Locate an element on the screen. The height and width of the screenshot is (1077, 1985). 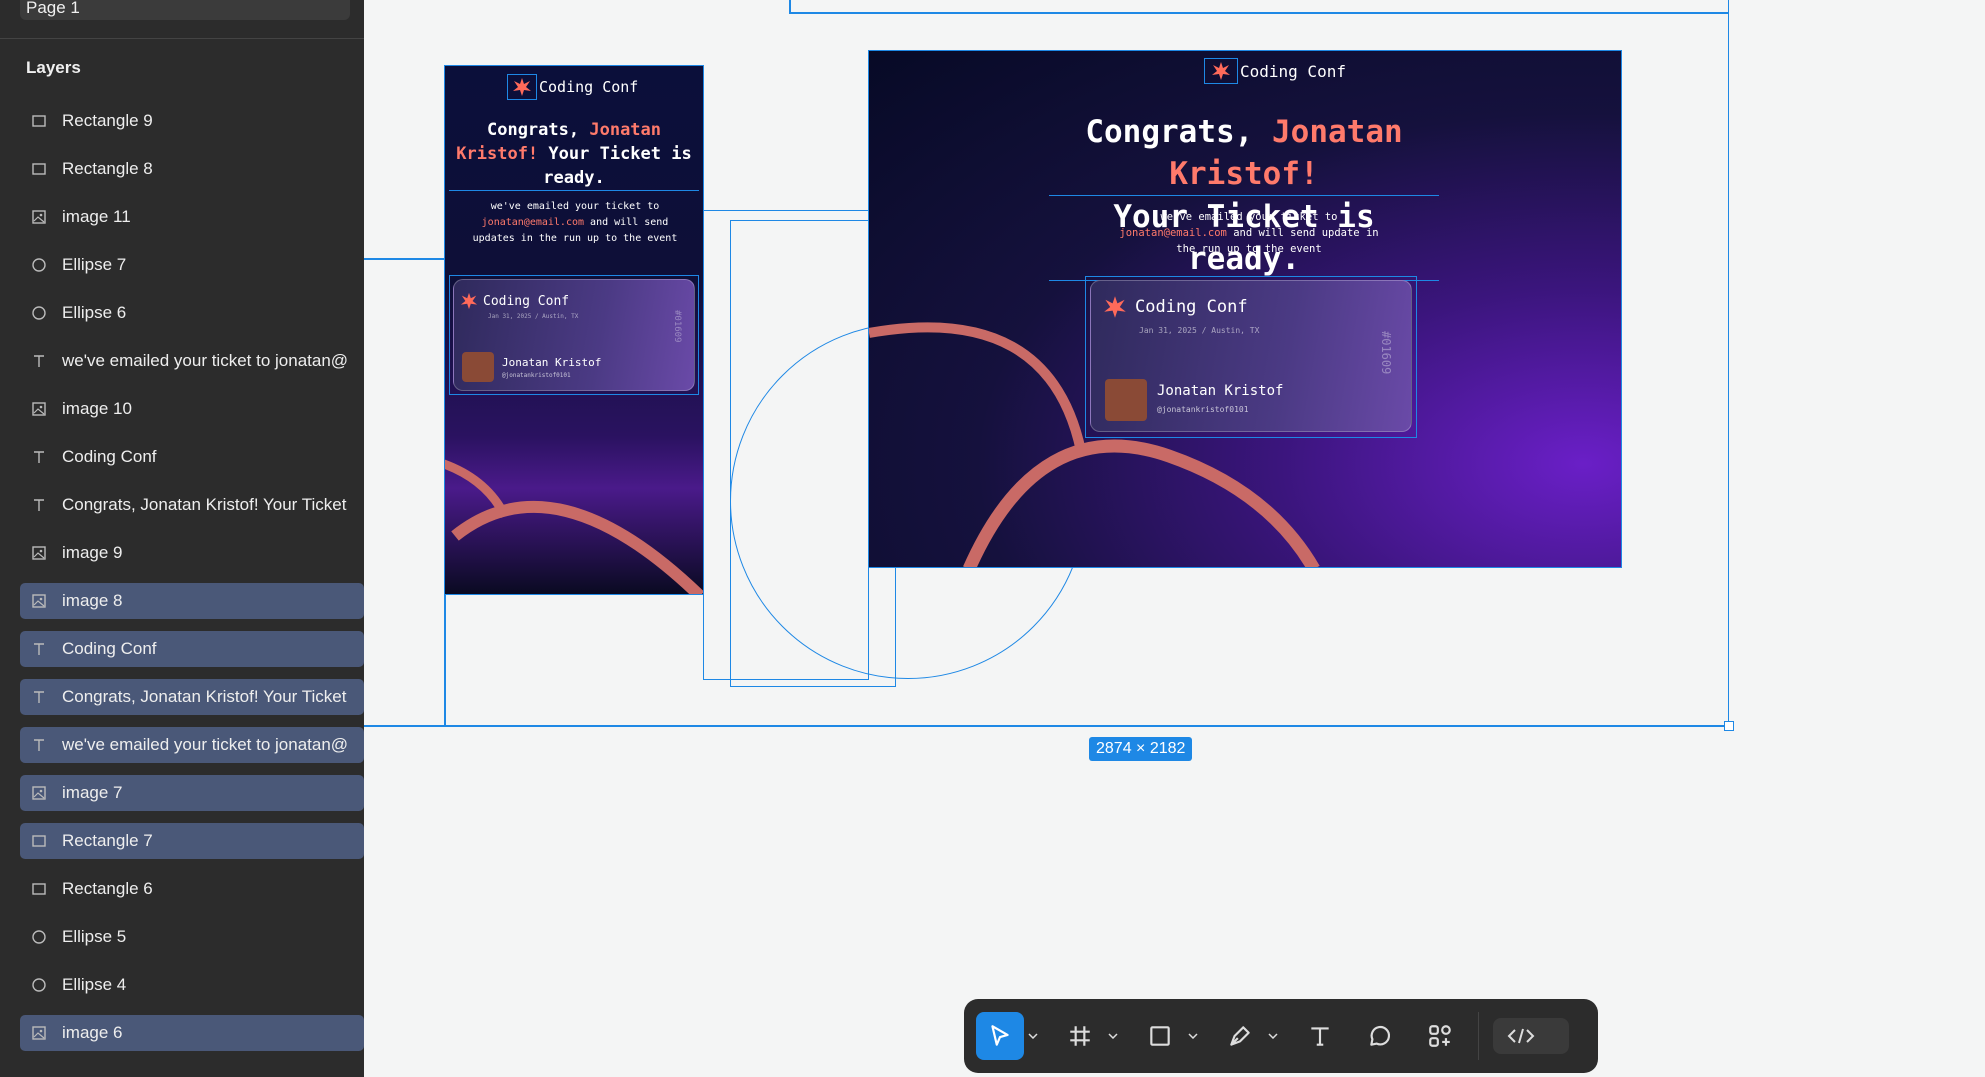
frame-outline-left is located at coordinates (445, 660).